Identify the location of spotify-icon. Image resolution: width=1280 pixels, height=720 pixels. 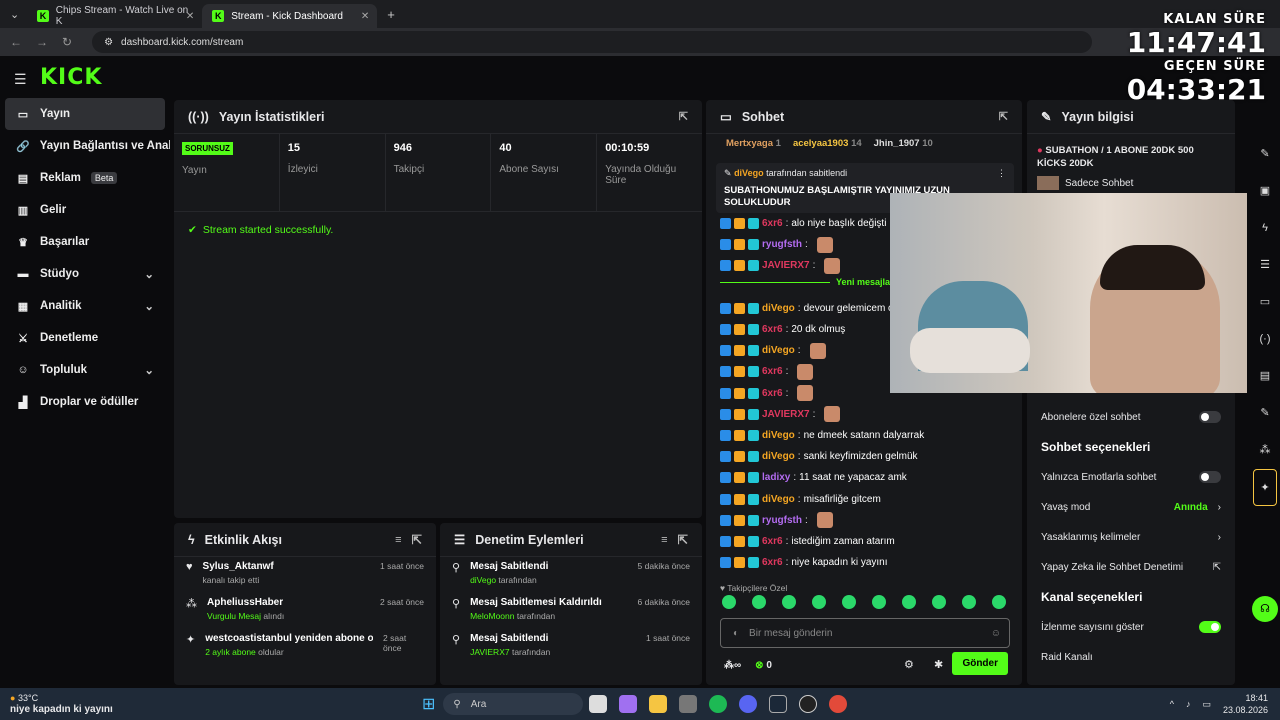
(718, 704).